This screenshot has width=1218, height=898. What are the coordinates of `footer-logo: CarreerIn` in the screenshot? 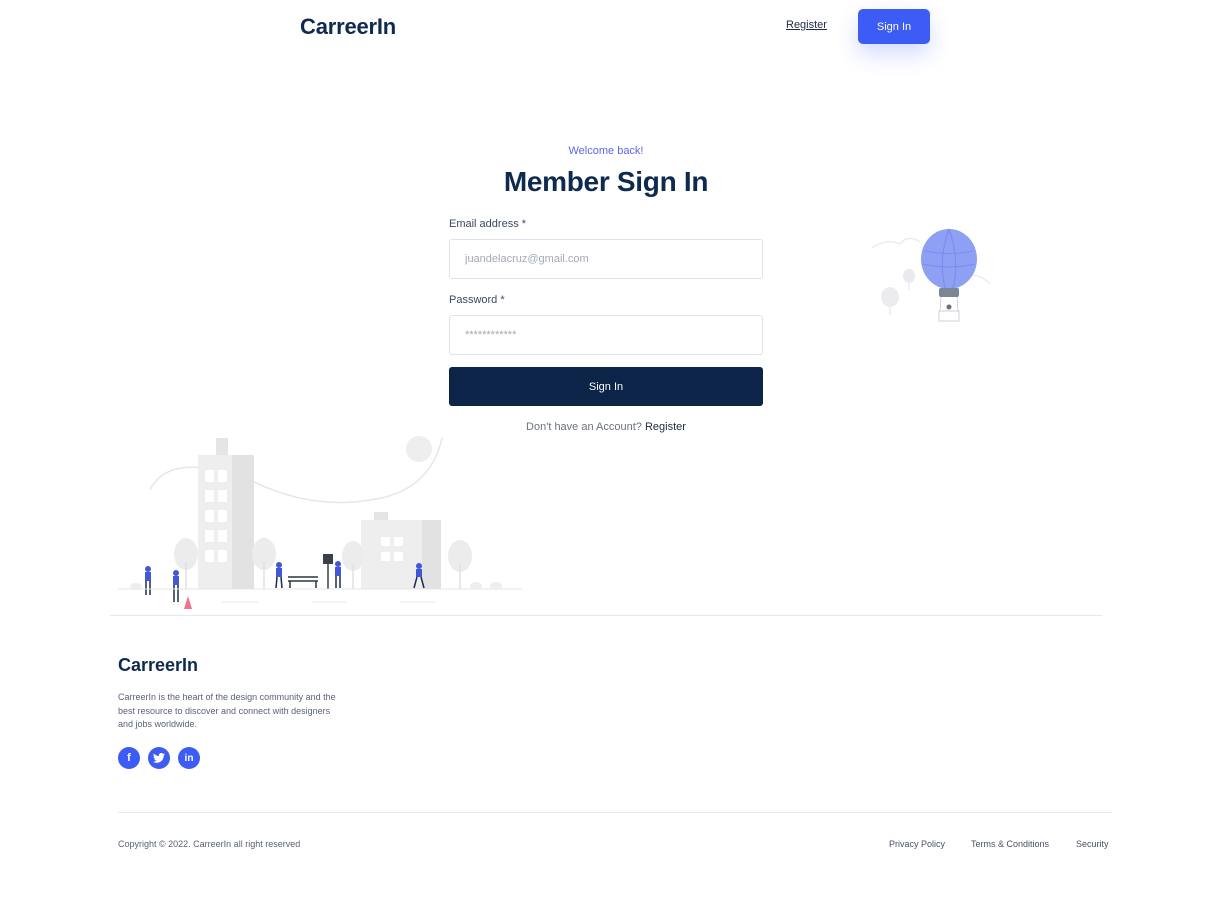 It's located at (158, 665).